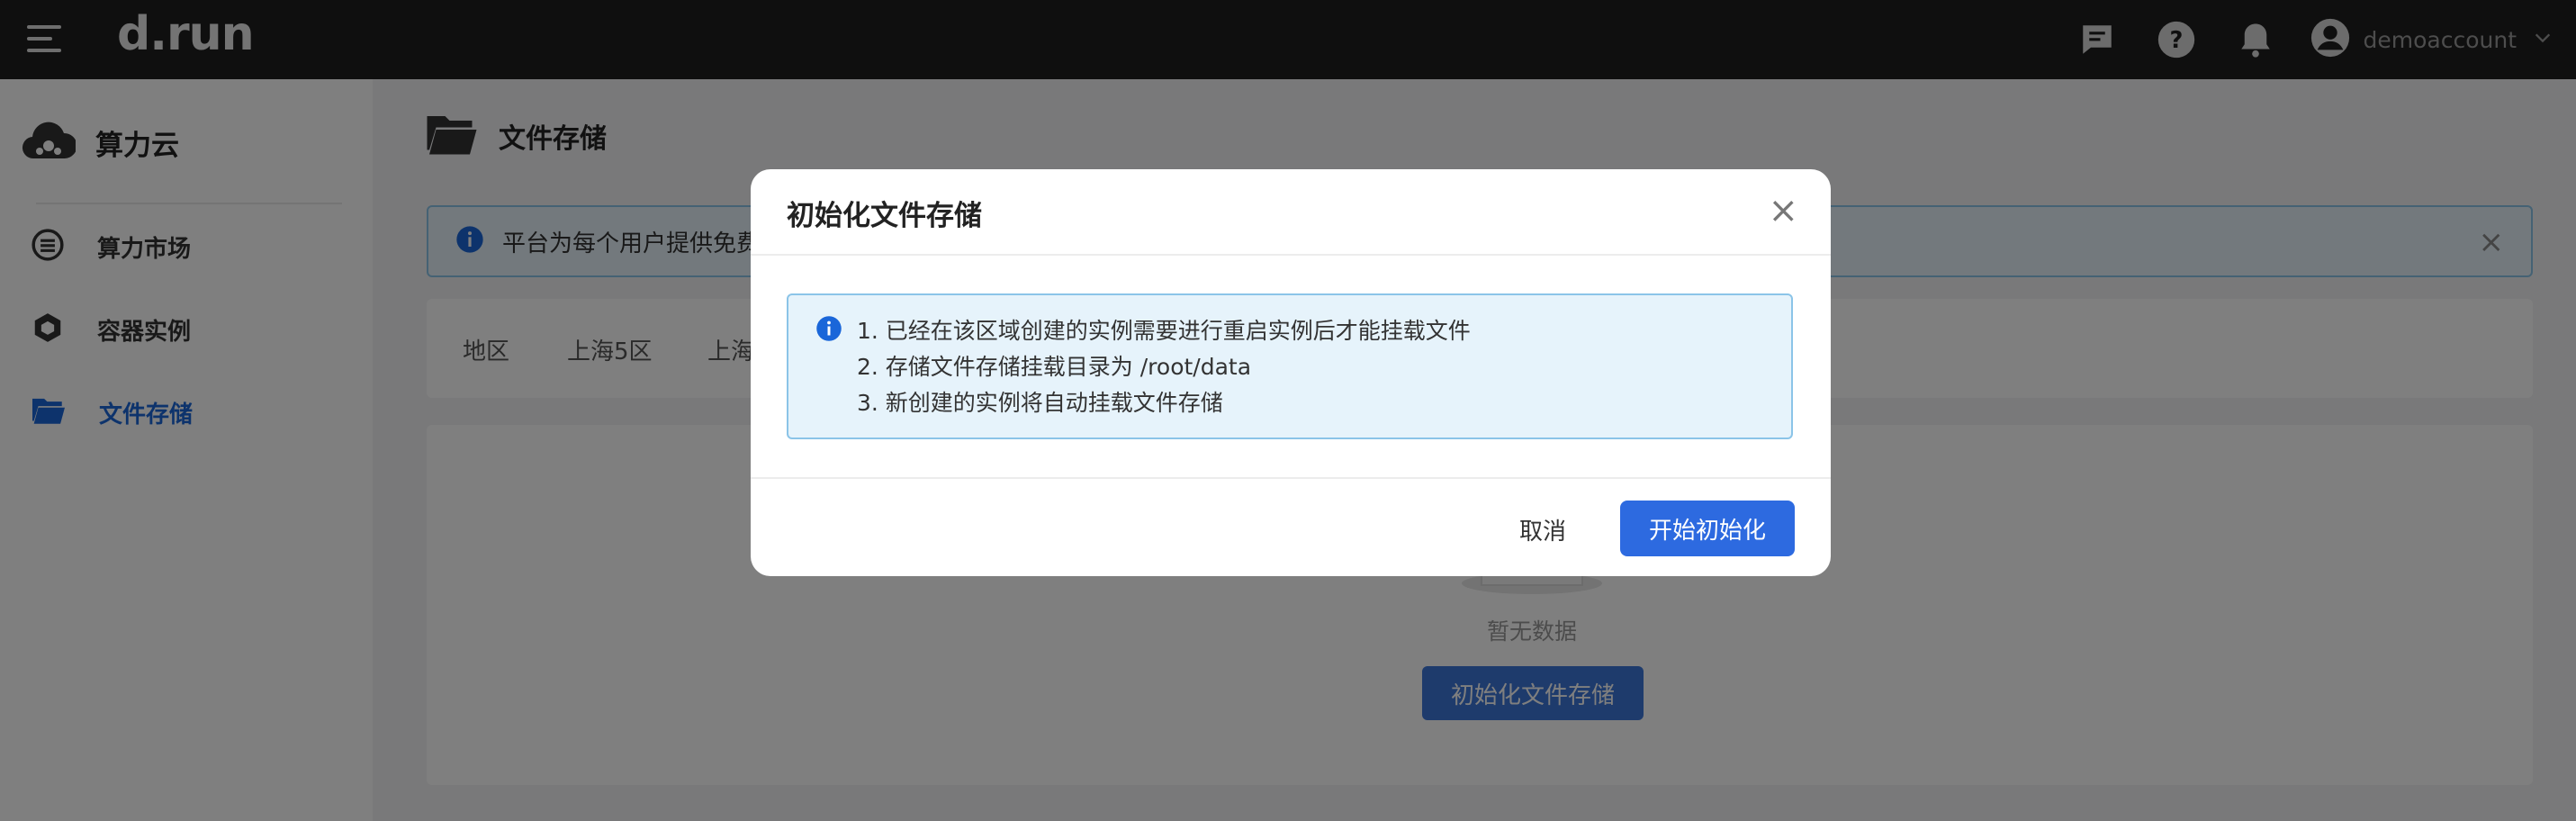 The width and height of the screenshot is (2576, 821). Describe the element at coordinates (1783, 211) in the screenshot. I see `close-icon: ×` at that location.